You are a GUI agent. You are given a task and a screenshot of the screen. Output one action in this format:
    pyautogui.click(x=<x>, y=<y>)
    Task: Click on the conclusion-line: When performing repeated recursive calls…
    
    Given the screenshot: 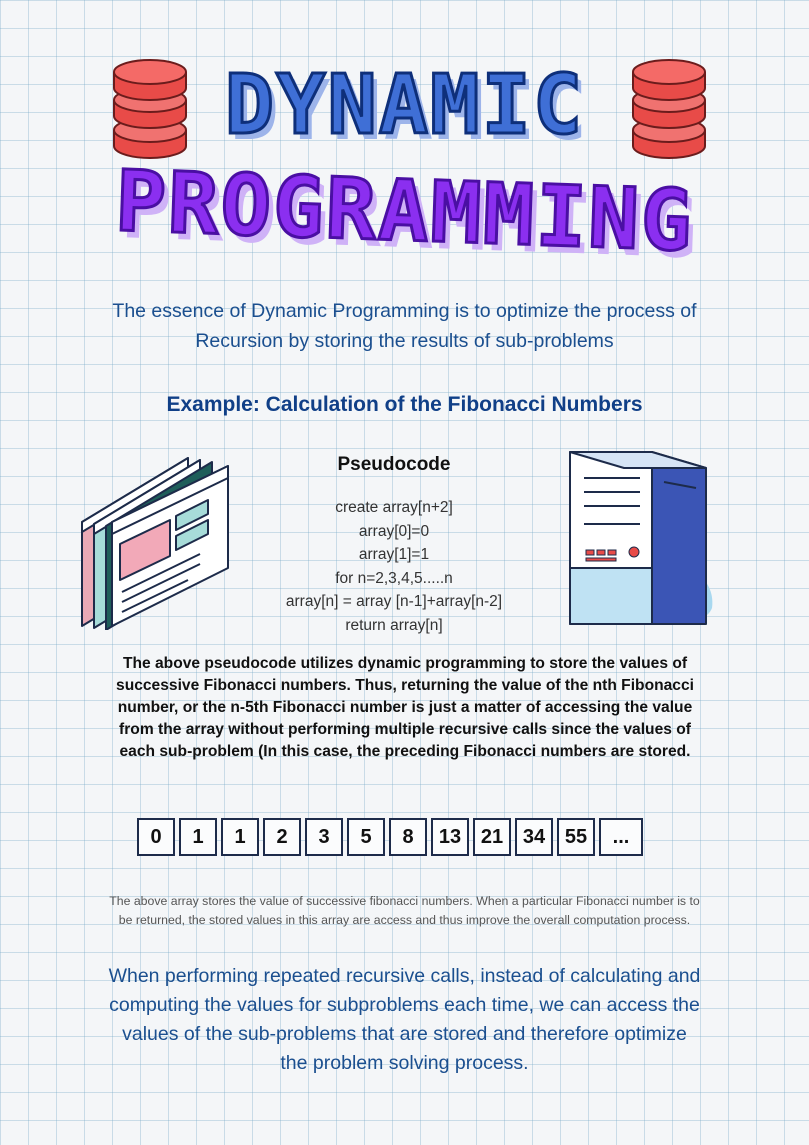 What is the action you would take?
    pyautogui.click(x=404, y=976)
    